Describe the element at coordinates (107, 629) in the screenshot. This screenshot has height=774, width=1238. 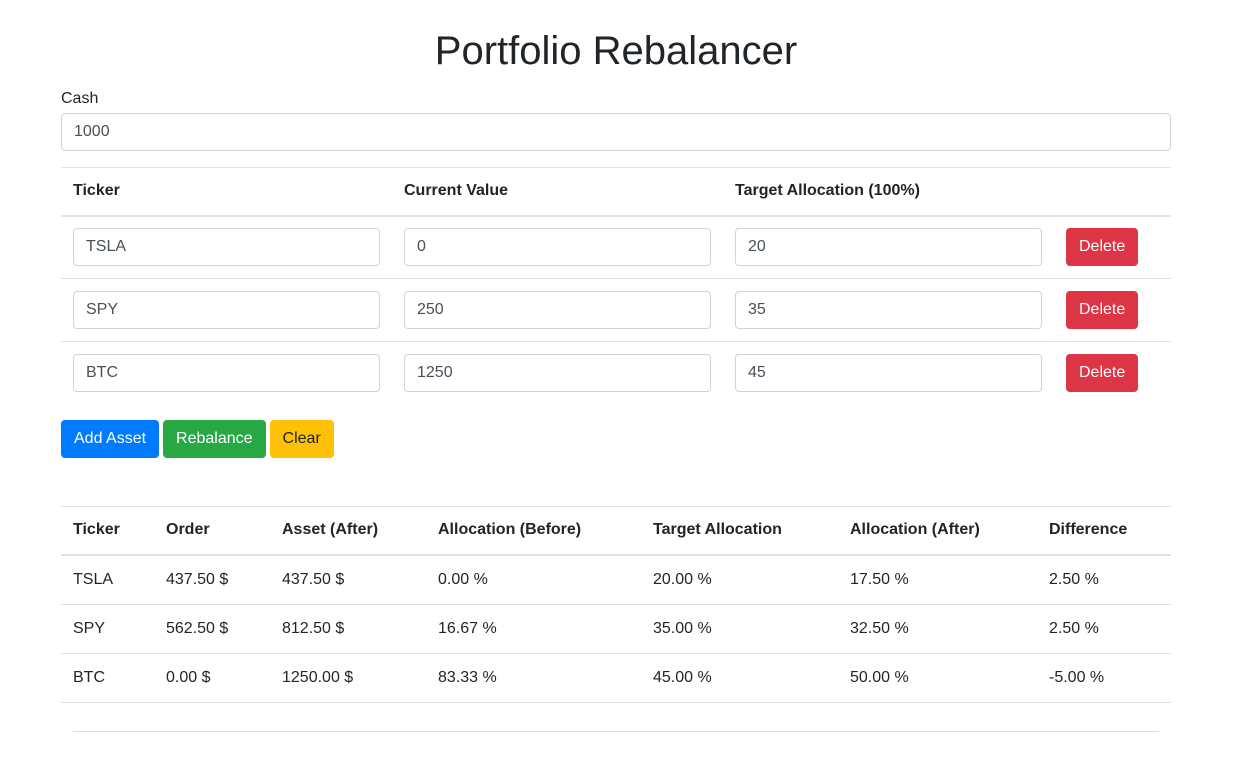
I see `result-ticker: SPY` at that location.